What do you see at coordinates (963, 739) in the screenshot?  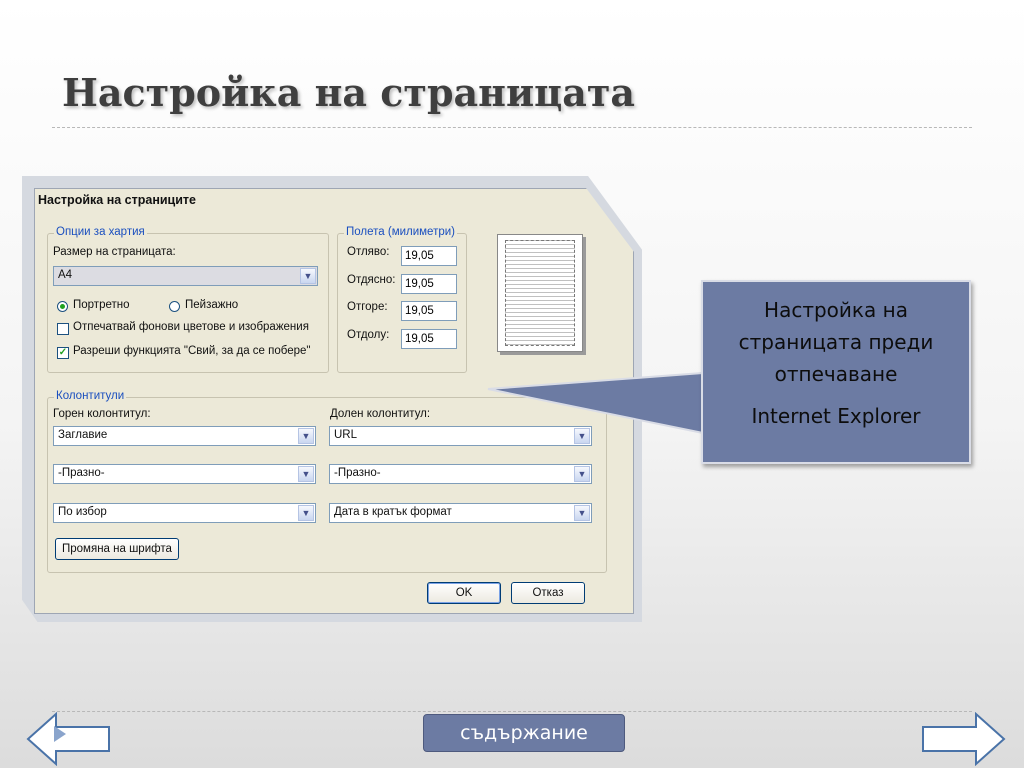 I see `forward-arrow-icon` at bounding box center [963, 739].